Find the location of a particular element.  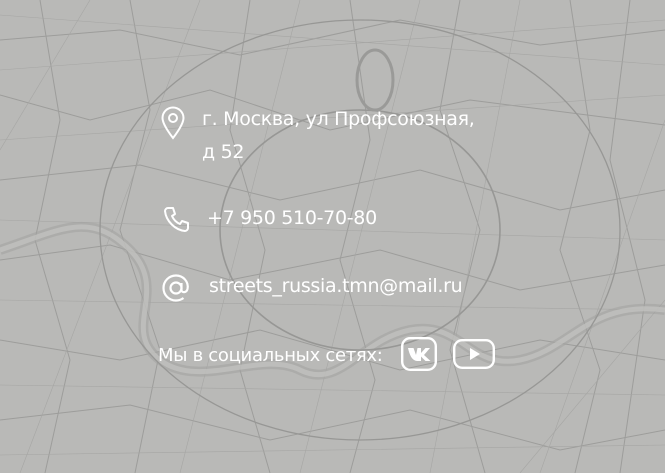

youtube-icon is located at coordinates (473, 356).